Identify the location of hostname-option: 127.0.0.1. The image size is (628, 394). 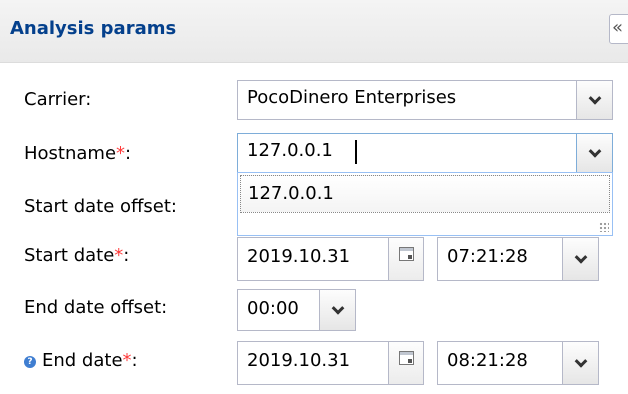
(425, 194).